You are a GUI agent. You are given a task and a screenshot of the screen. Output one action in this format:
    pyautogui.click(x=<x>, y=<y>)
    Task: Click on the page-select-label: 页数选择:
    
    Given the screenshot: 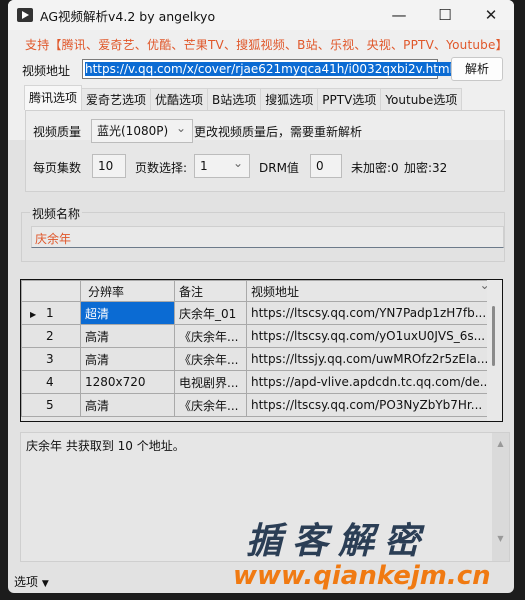 What is the action you would take?
    pyautogui.click(x=161, y=168)
    